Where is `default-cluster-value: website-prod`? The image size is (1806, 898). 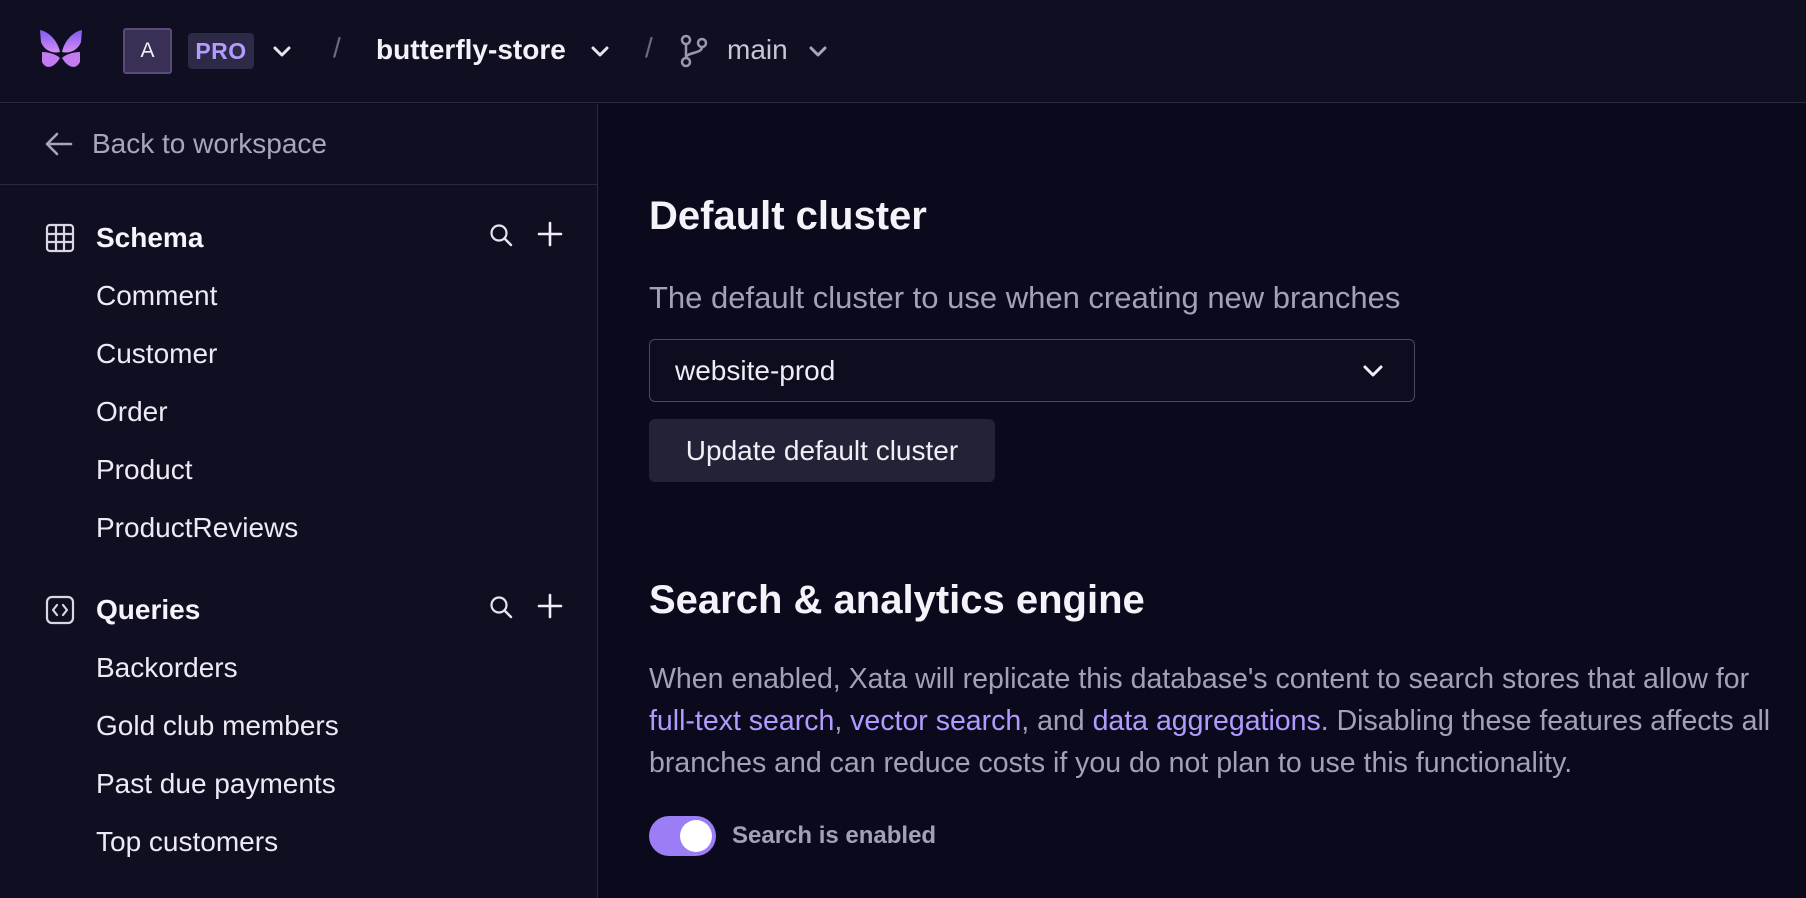
default-cluster-value: website-prod is located at coordinates (755, 370).